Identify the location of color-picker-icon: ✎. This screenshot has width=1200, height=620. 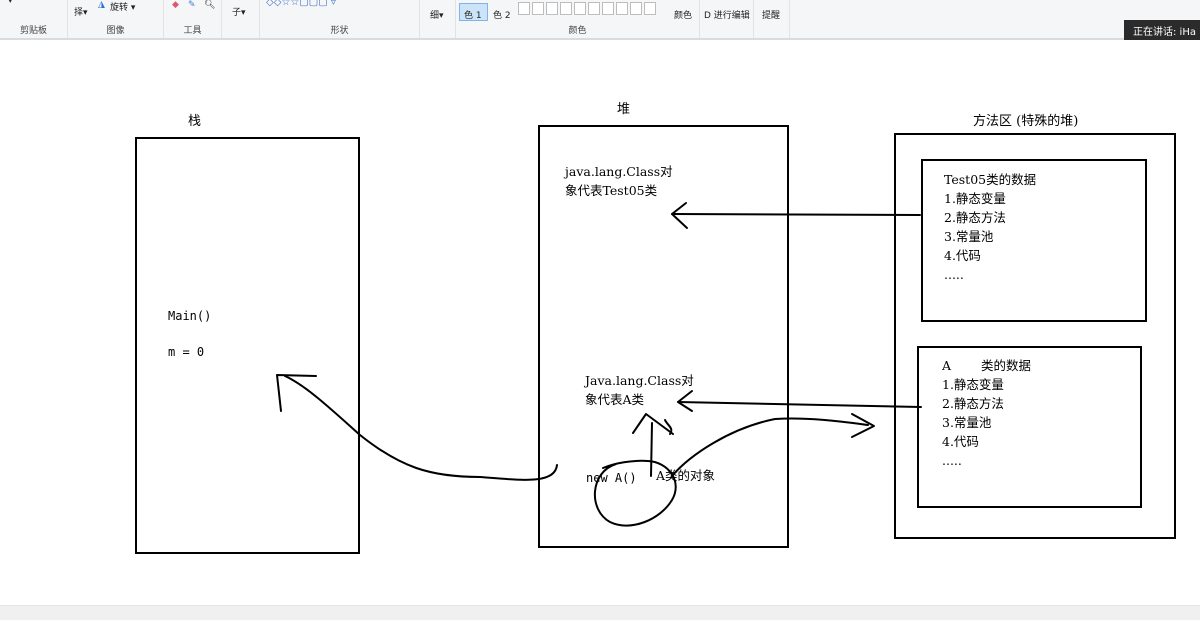
(192, 5).